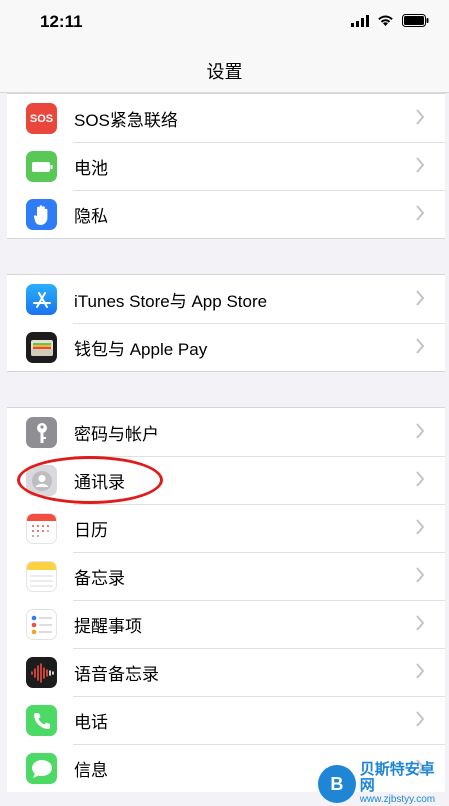 The height and width of the screenshot is (806, 449). I want to click on row-label: iTunes Store与 App Store, so click(171, 301).